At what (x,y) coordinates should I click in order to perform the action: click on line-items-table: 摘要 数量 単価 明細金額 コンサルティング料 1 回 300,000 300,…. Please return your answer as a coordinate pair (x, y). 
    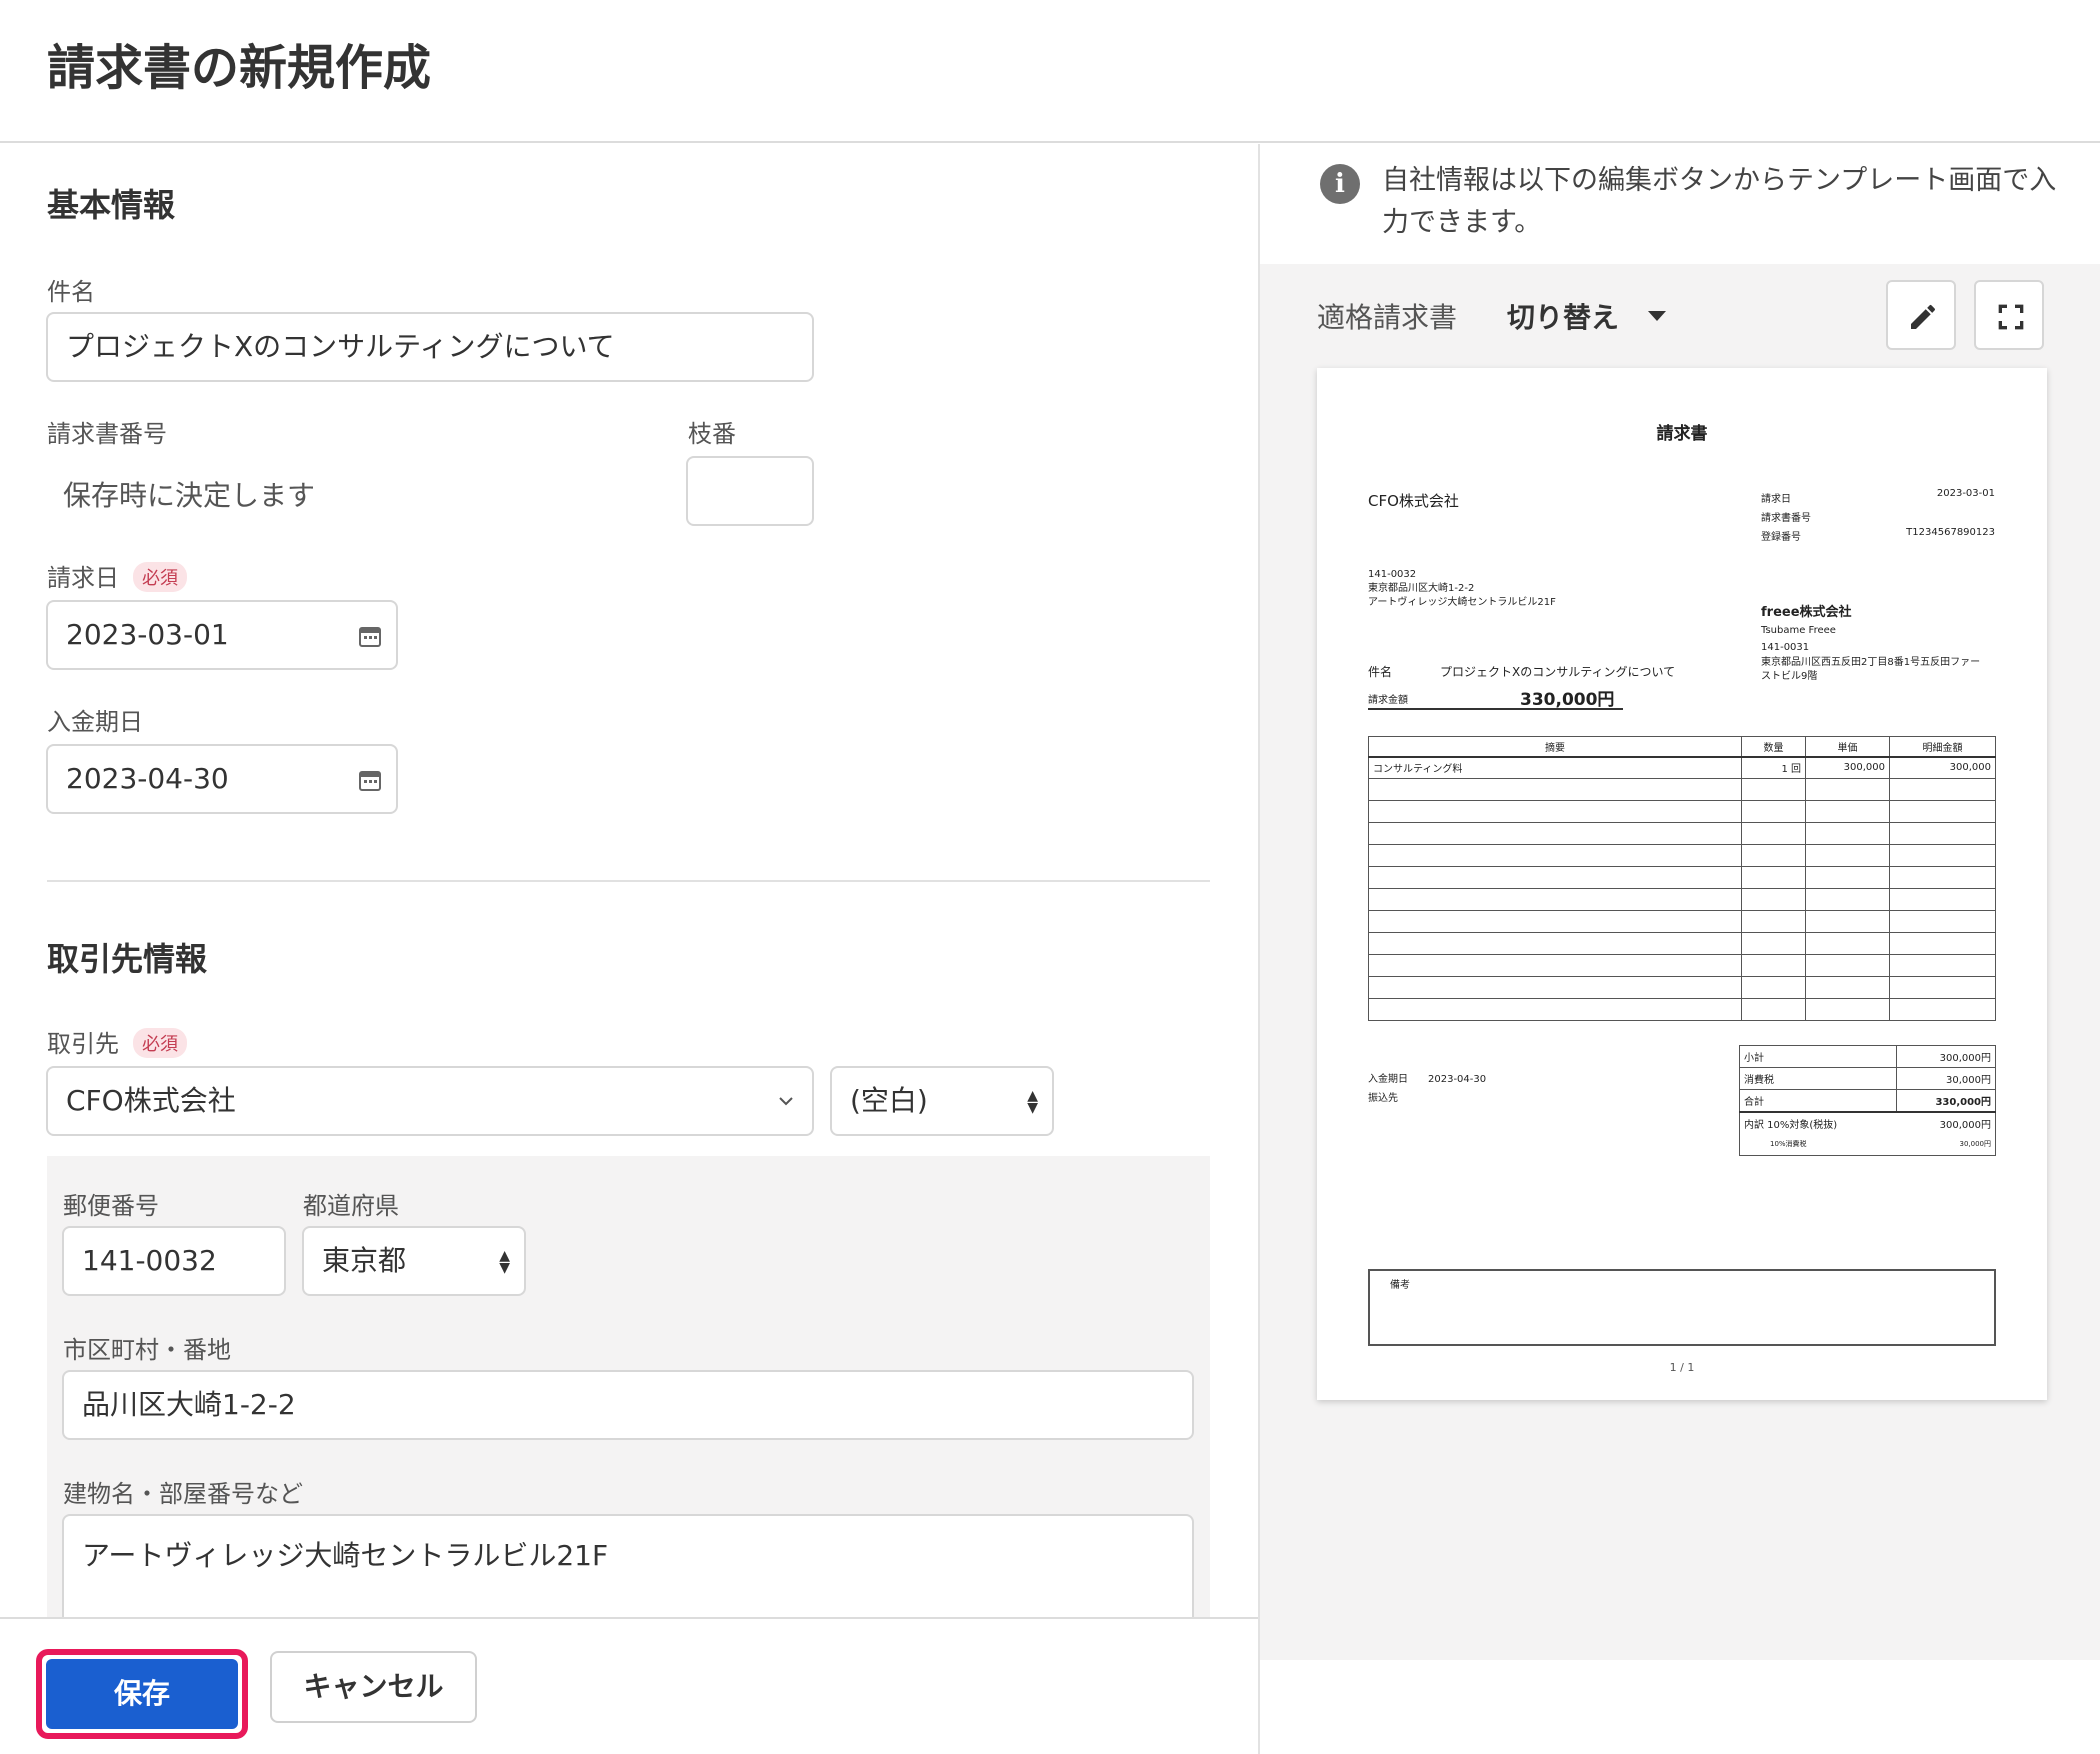
    Looking at the image, I should click on (1682, 878).